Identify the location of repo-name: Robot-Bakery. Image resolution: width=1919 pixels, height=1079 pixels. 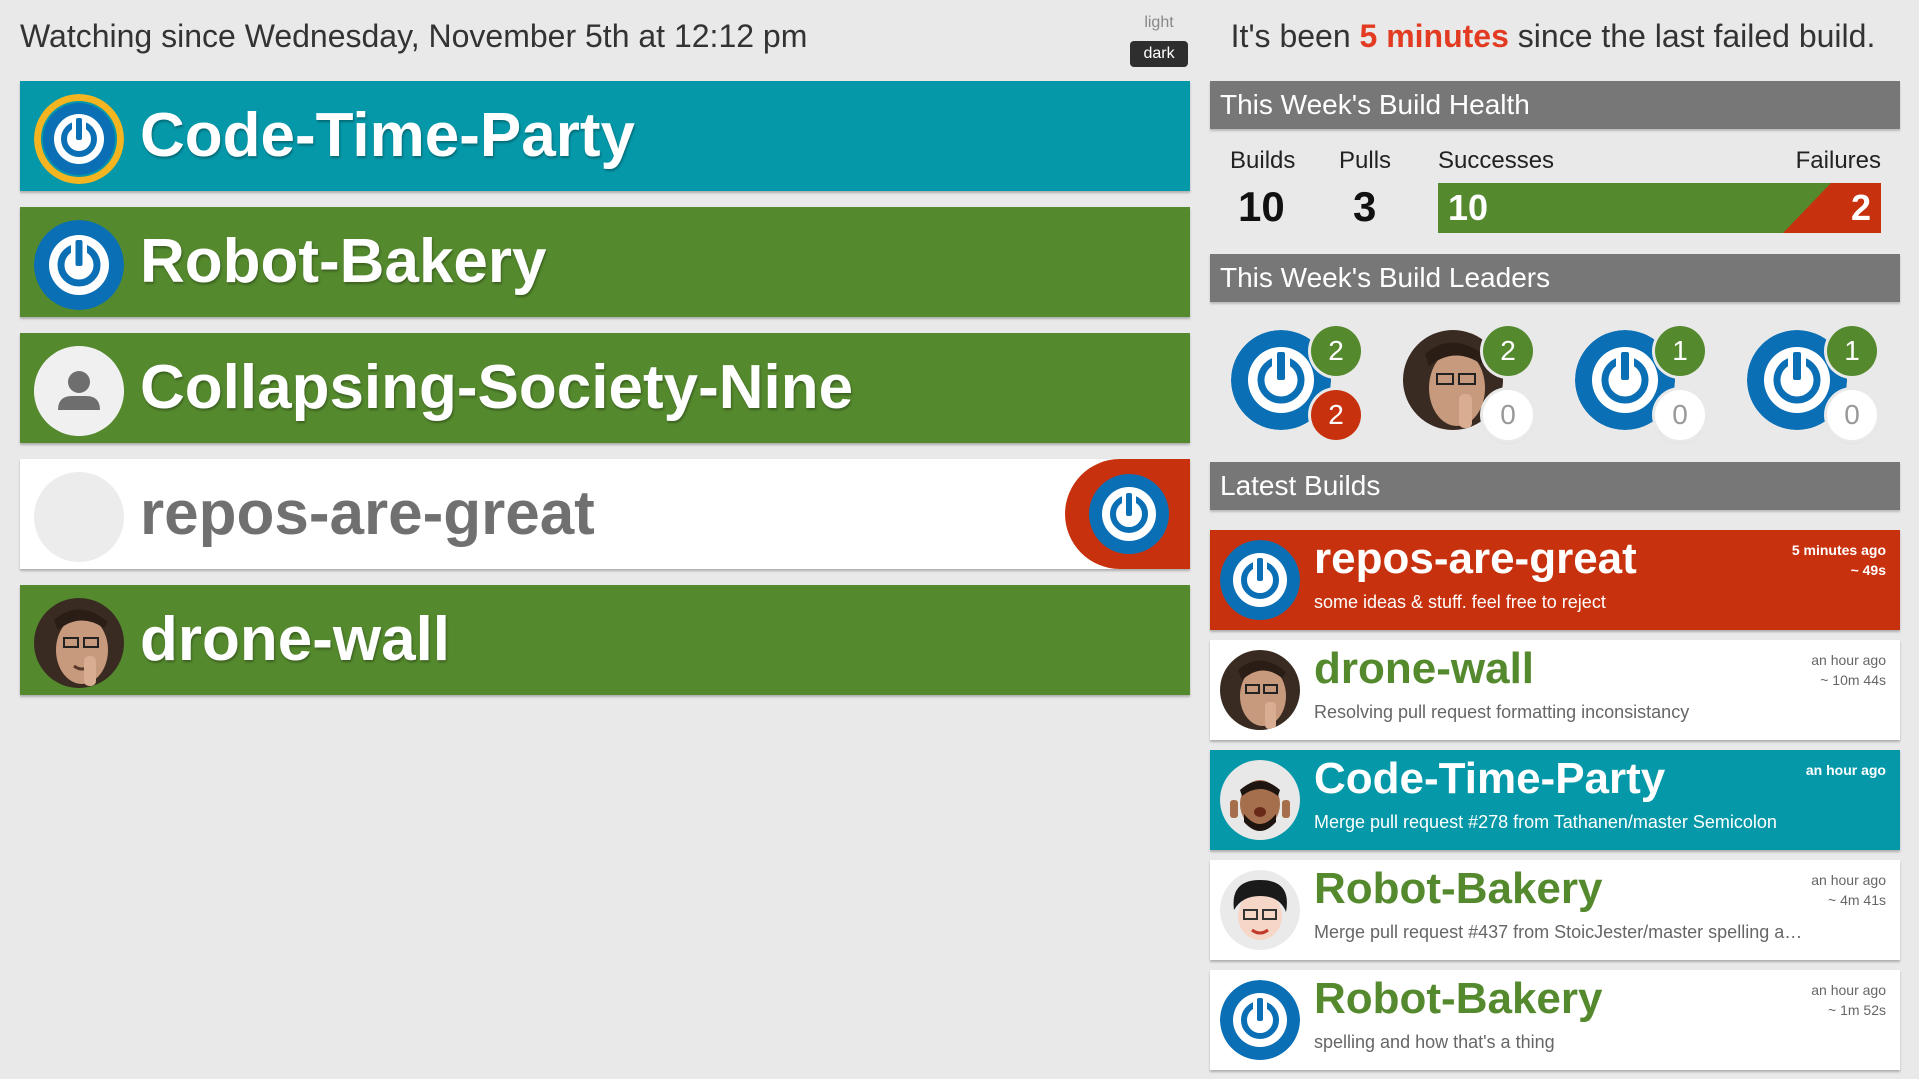
(343, 261).